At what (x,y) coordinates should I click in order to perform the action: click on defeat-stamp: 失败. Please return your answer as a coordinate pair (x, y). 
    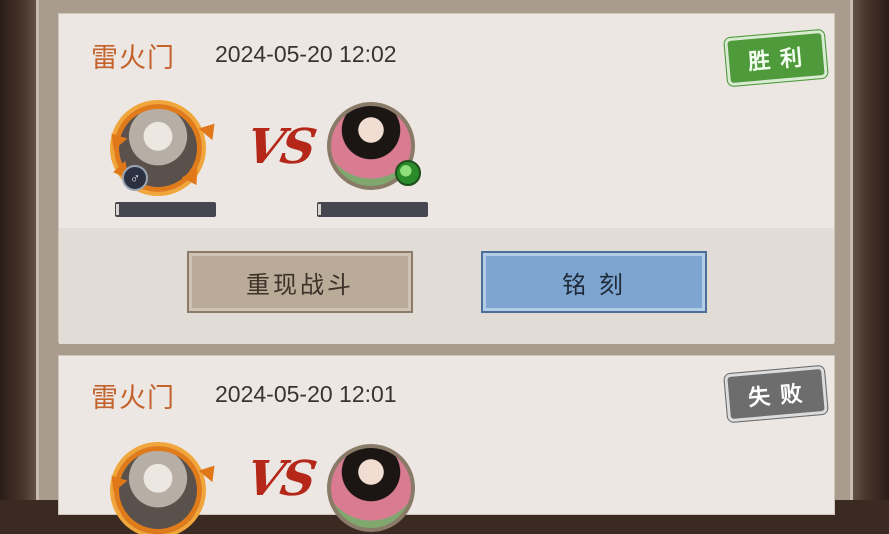
    Looking at the image, I should click on (776, 394).